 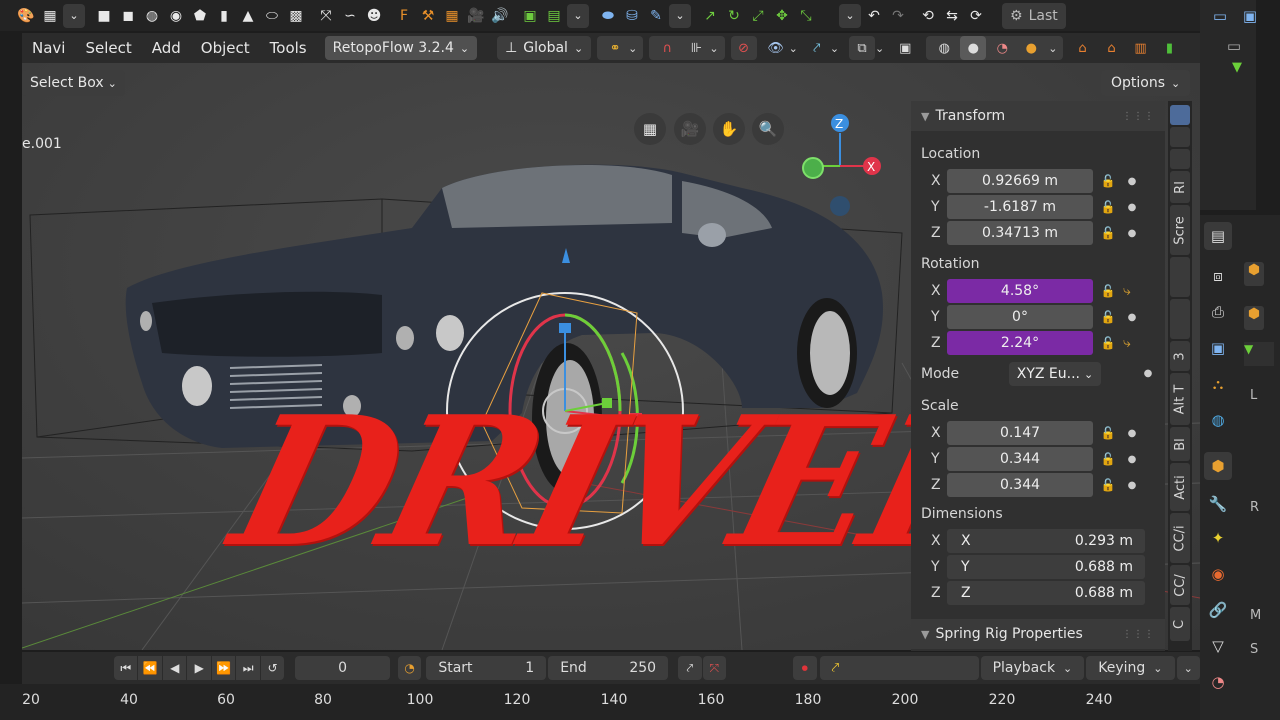 I want to click on cone-icon: ▲, so click(x=248, y=16).